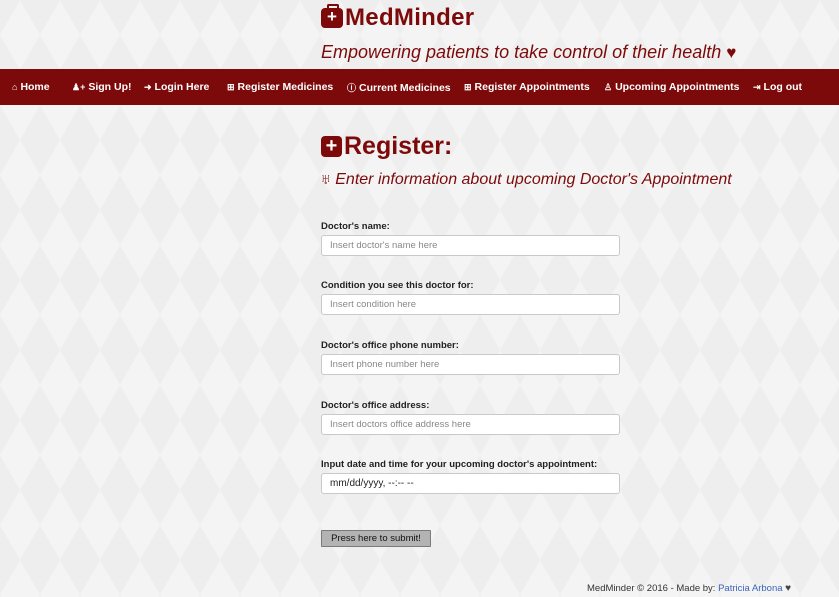  I want to click on sign-out-icon: ⇥, so click(757, 87).